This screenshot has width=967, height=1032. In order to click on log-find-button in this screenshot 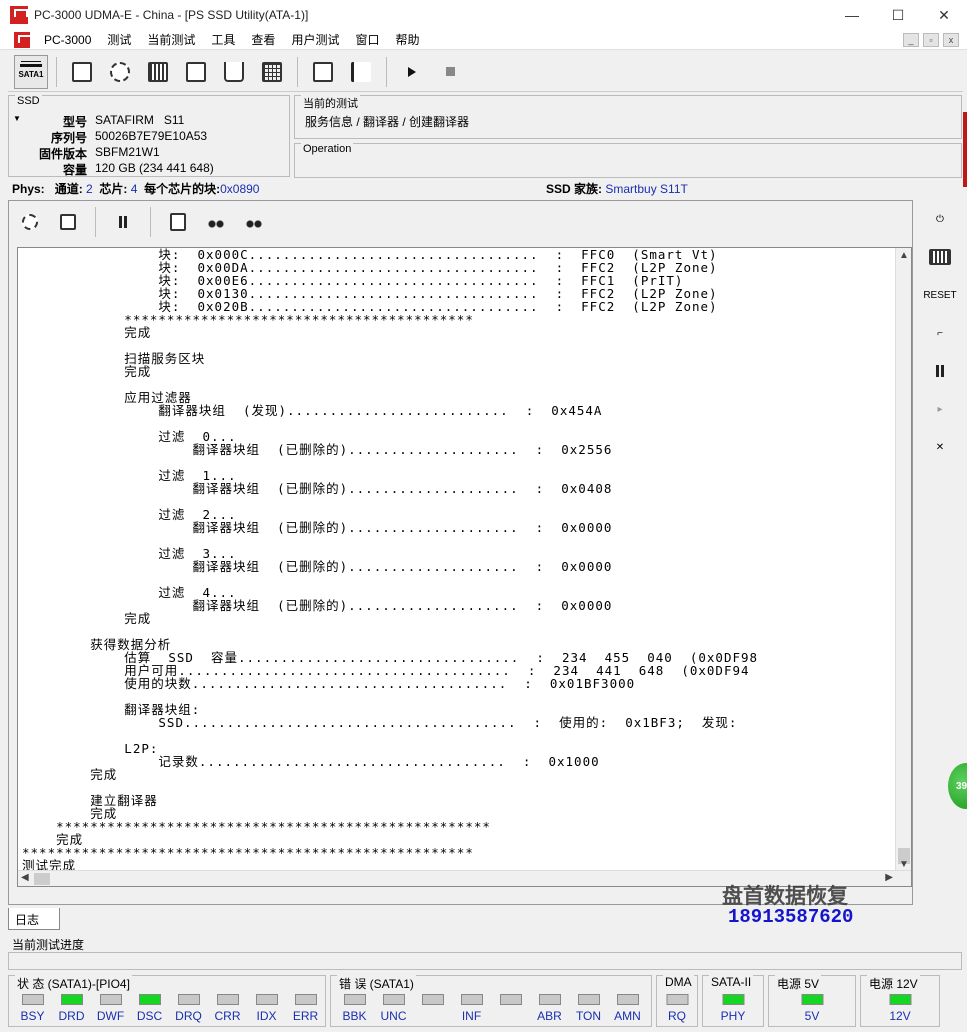, I will do `click(216, 222)`.